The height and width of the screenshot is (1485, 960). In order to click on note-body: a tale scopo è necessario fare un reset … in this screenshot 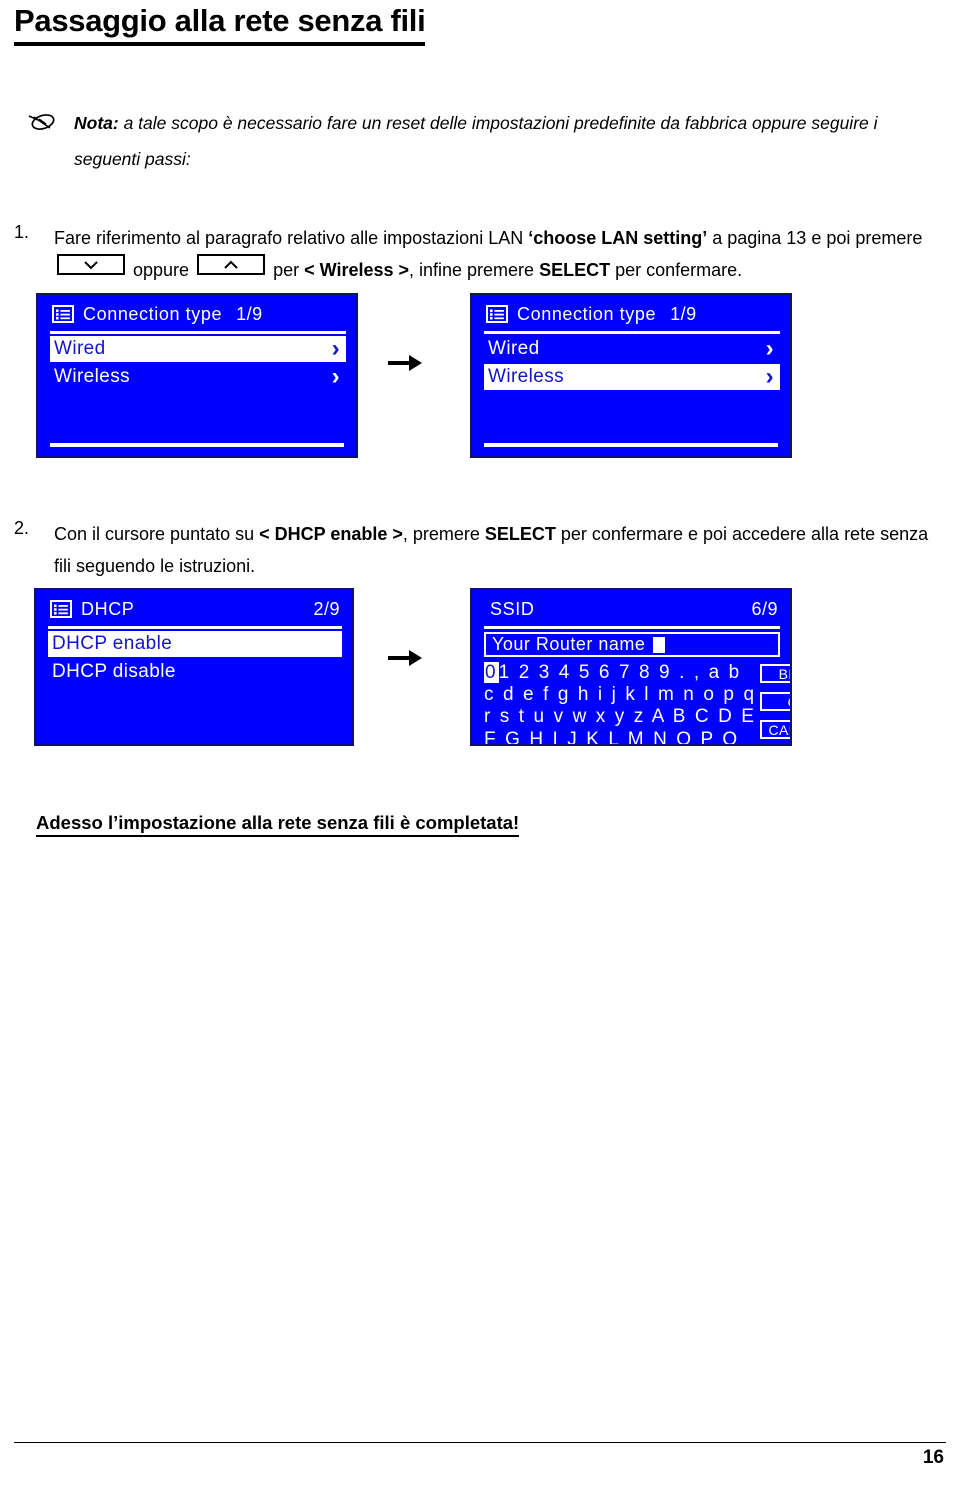, I will do `click(476, 141)`.